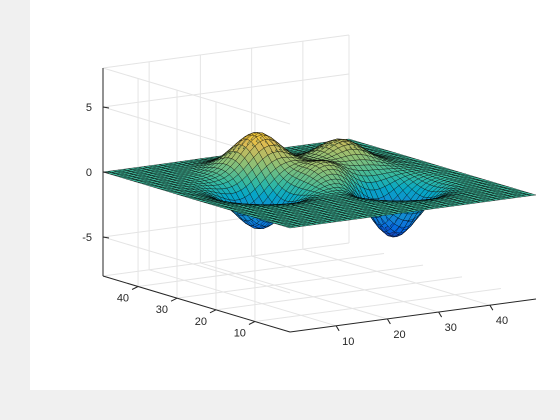  What do you see at coordinates (87, 238) in the screenshot?
I see `z-tick-label: -5` at bounding box center [87, 238].